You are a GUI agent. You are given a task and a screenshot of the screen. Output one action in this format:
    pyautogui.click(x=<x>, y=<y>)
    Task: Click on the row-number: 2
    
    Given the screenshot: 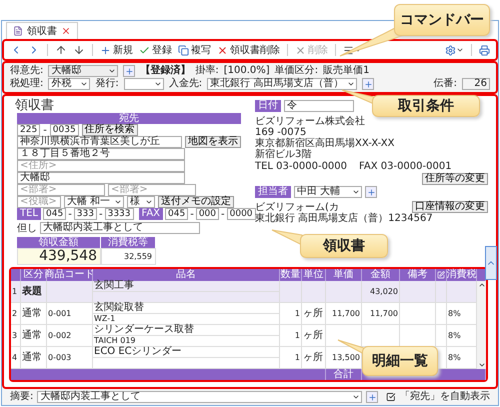 What is the action you would take?
    pyautogui.click(x=16, y=314)
    